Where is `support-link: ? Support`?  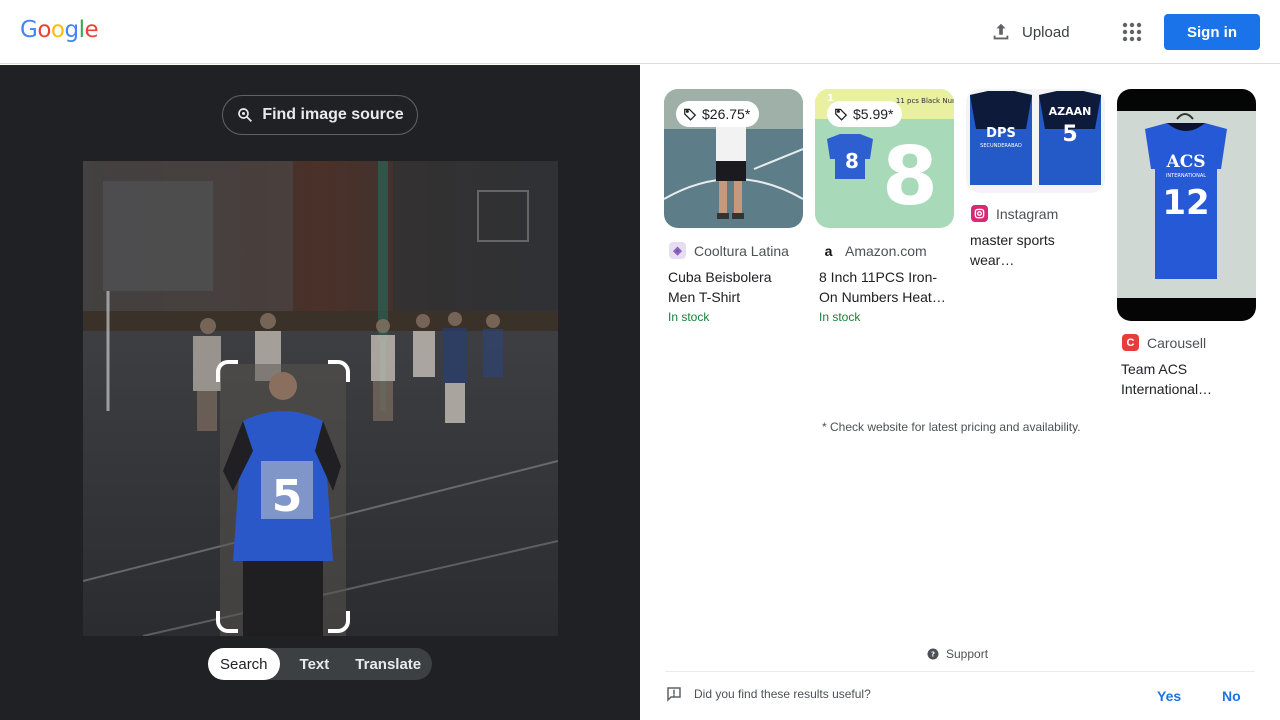 support-link: ? Support is located at coordinates (957, 654).